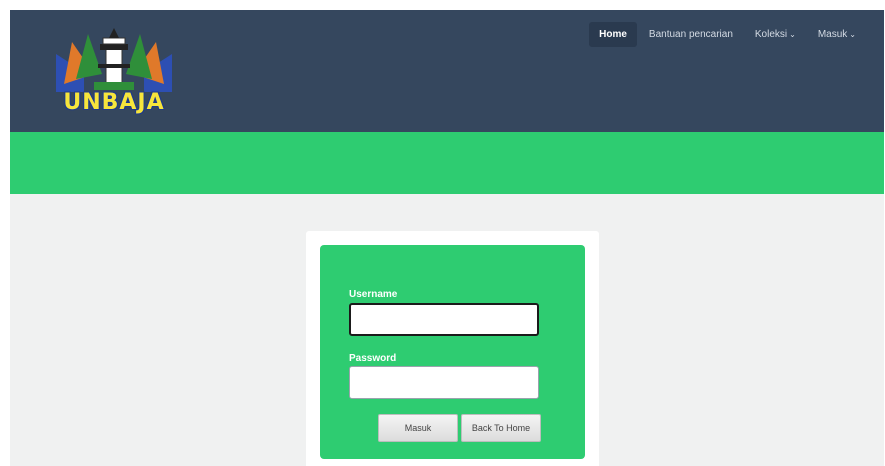 The image size is (885, 466). I want to click on nav-item-label: Home, so click(613, 34).